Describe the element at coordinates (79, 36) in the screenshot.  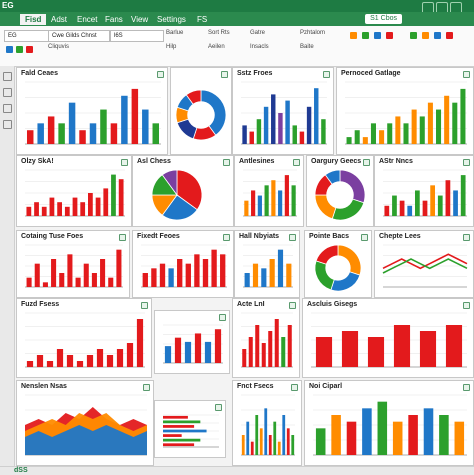
I see `formula-box: Cwe Gilds Chnst` at that location.